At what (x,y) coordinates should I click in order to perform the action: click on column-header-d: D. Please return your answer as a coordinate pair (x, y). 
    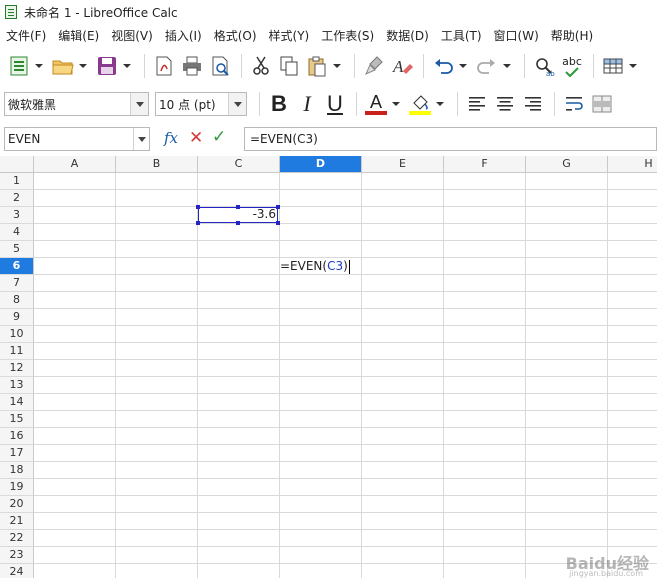
    Looking at the image, I should click on (321, 164).